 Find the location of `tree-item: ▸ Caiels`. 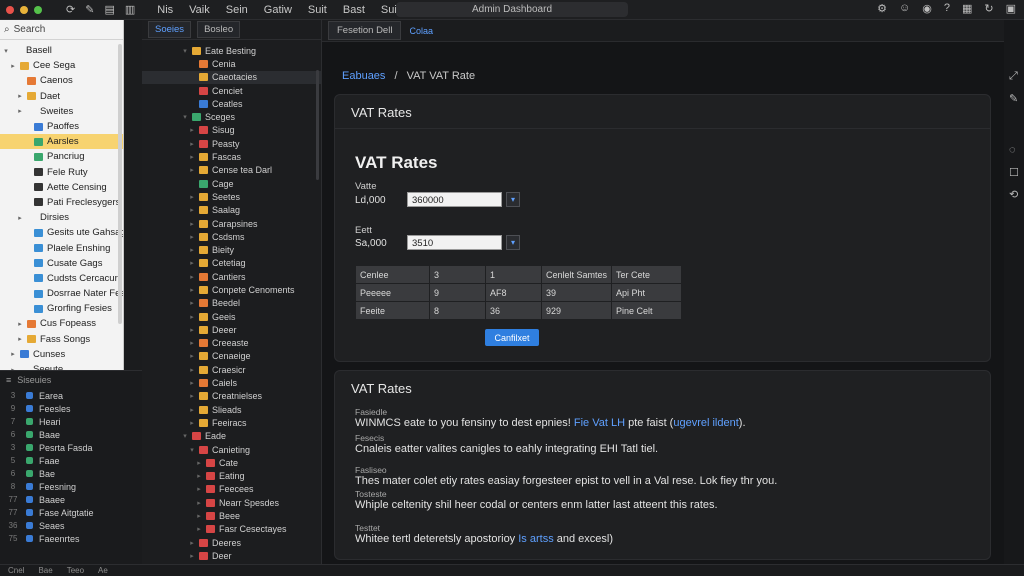

tree-item: ▸ Caiels is located at coordinates (231, 382).